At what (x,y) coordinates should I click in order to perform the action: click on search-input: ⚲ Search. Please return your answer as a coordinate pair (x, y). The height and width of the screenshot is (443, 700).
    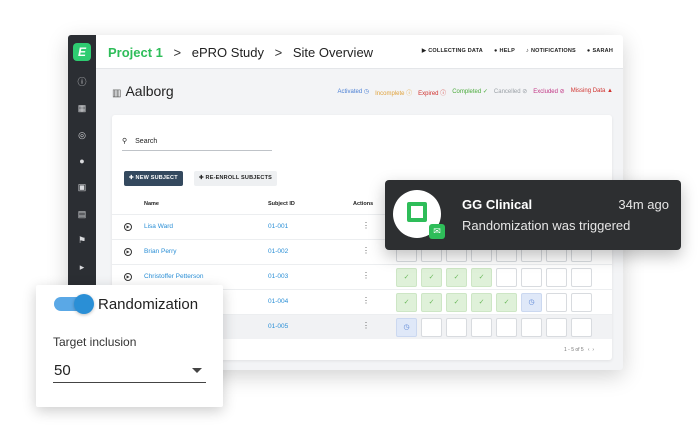
    Looking at the image, I should click on (197, 144).